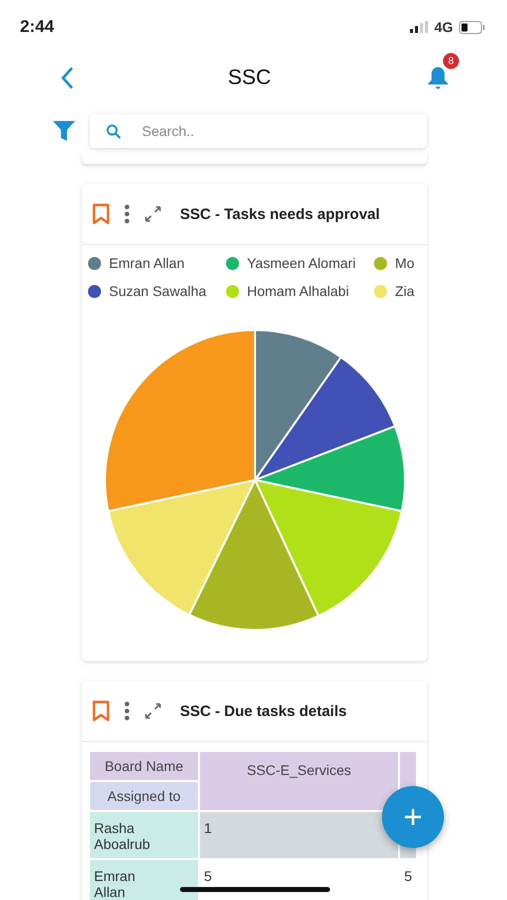  What do you see at coordinates (250, 78) in the screenshot?
I see `page-title: SSC` at bounding box center [250, 78].